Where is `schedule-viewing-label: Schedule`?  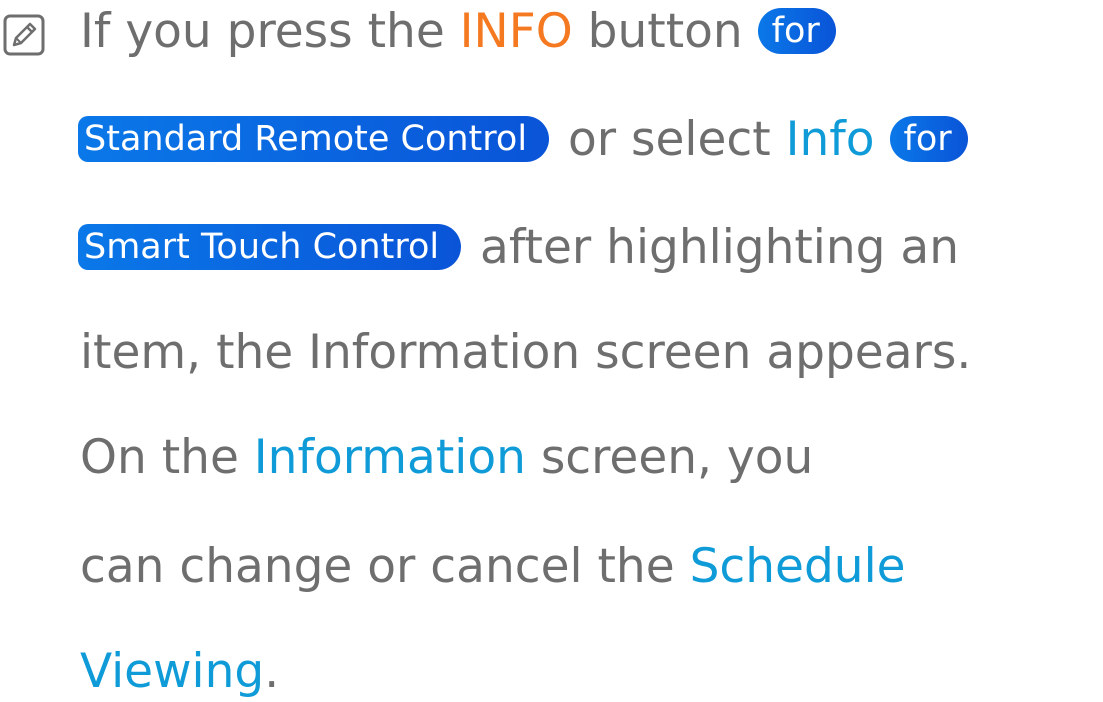 schedule-viewing-label: Schedule is located at coordinates (797, 566).